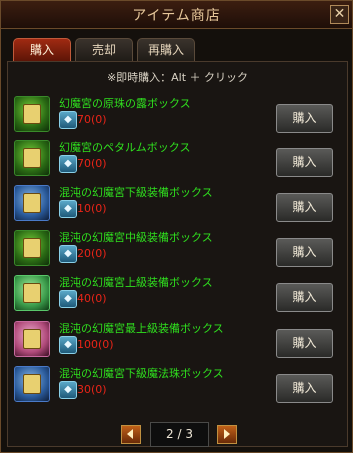 The height and width of the screenshot is (453, 353). What do you see at coordinates (177, 249) in the screenshot?
I see `list-item: 混沌の幻魔宮中級装備ボックス ◆ 20(0) 購入` at bounding box center [177, 249].